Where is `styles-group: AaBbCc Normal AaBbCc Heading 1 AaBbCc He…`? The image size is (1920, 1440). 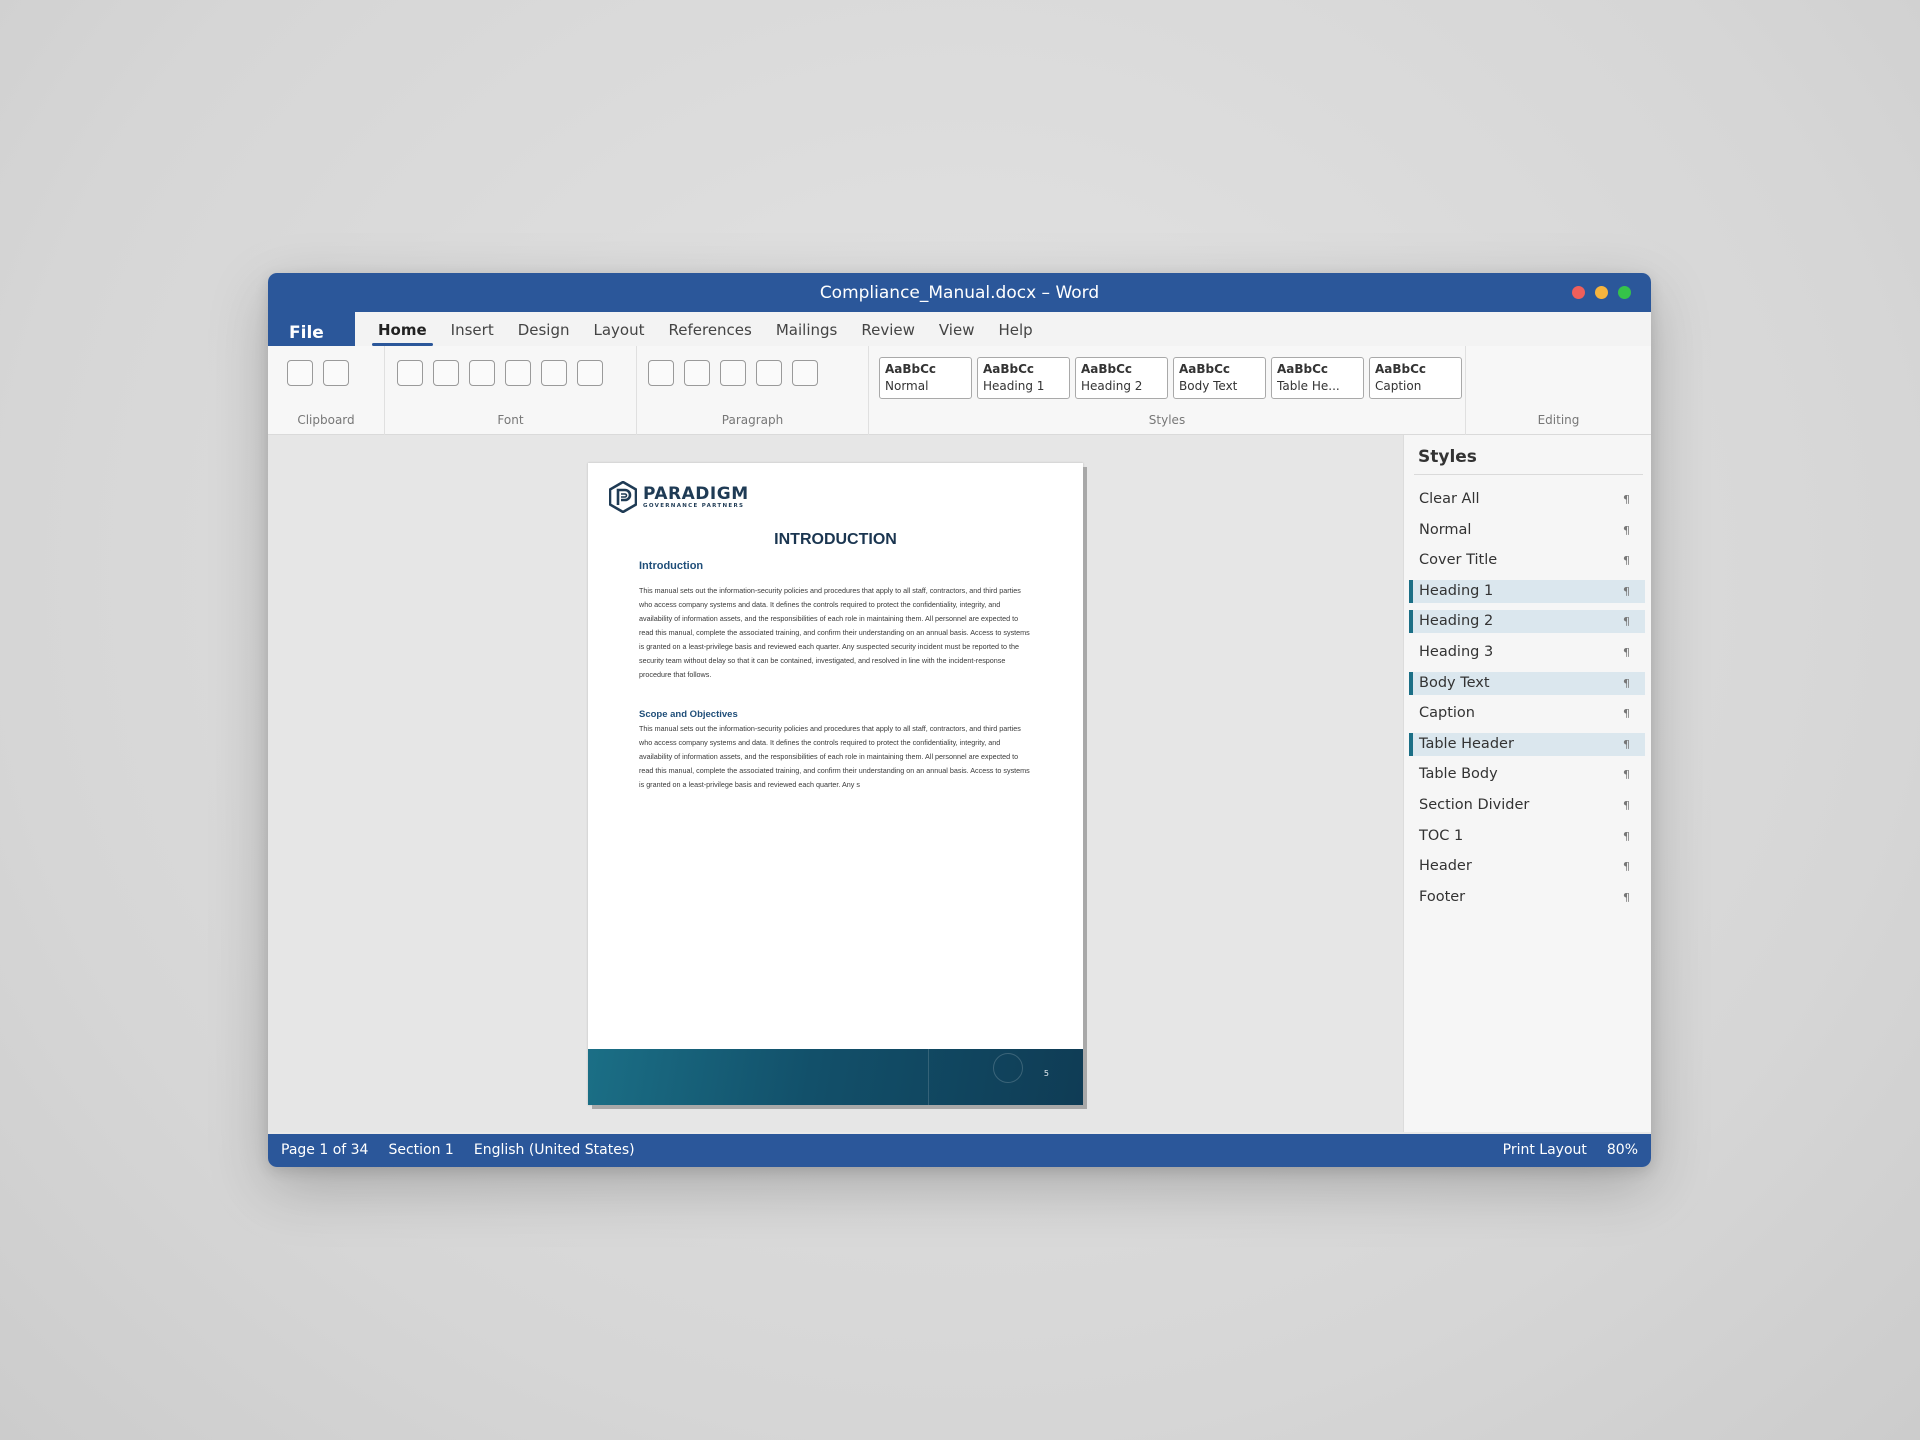 styles-group: AaBbCc Normal AaBbCc Heading 1 AaBbCc He… is located at coordinates (1167, 390).